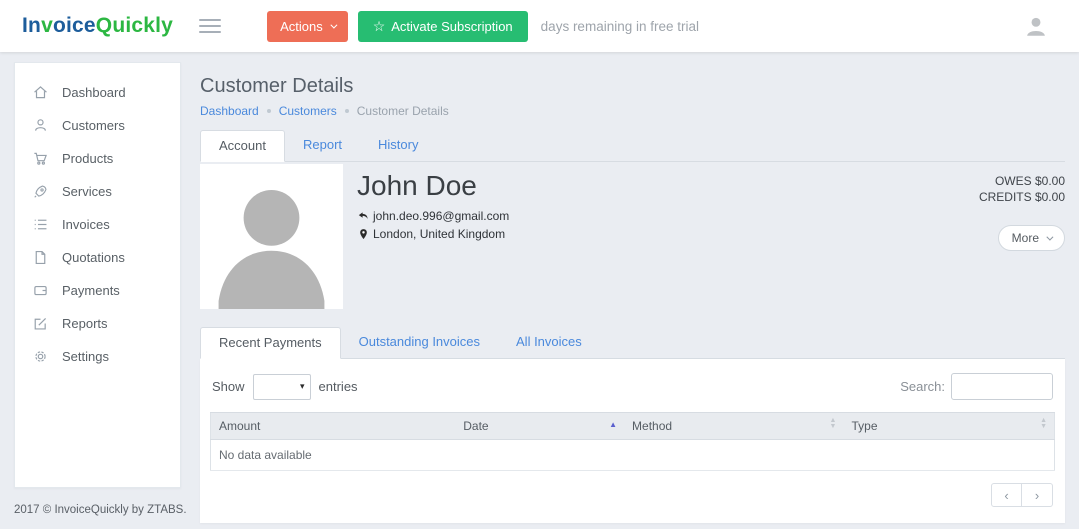  What do you see at coordinates (301, 26) in the screenshot?
I see `actions-button-label: Actions` at bounding box center [301, 26].